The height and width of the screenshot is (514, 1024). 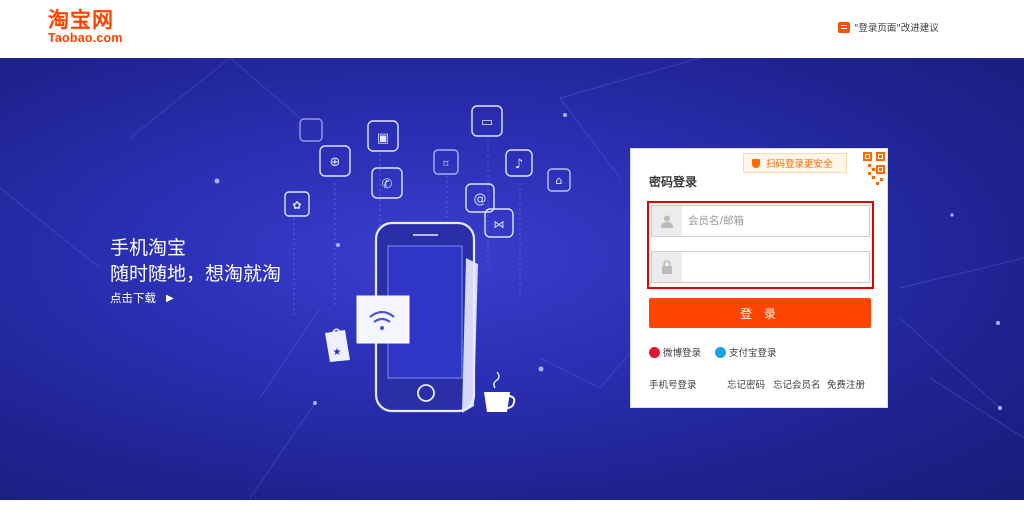 What do you see at coordinates (81, 20) in the screenshot?
I see `logo-chinese: 淘宝网` at bounding box center [81, 20].